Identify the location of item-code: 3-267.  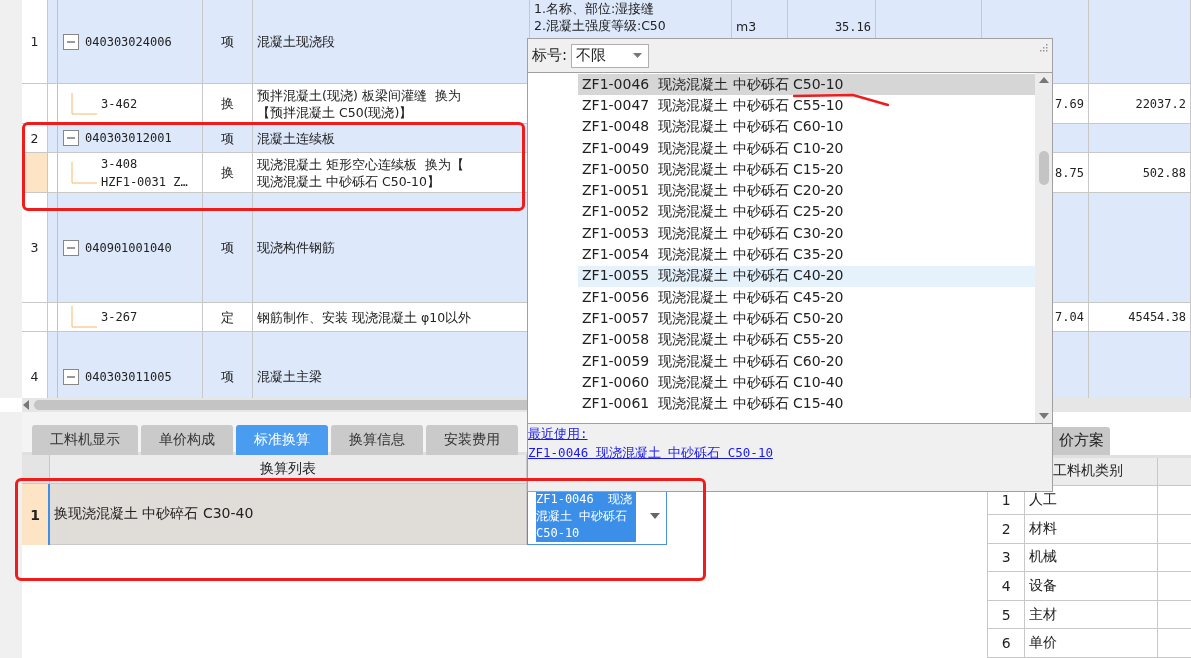
(119, 317).